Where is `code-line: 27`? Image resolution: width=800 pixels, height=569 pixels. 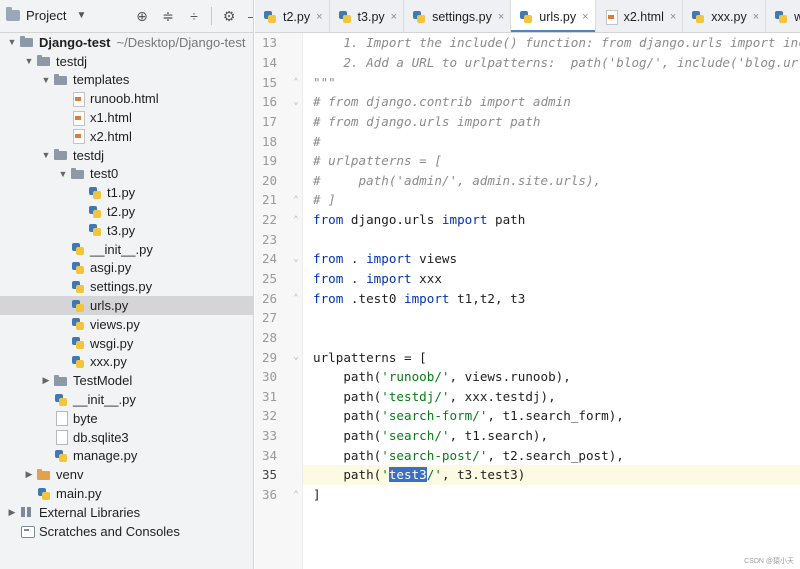
code-line: 27 is located at coordinates (531, 318).